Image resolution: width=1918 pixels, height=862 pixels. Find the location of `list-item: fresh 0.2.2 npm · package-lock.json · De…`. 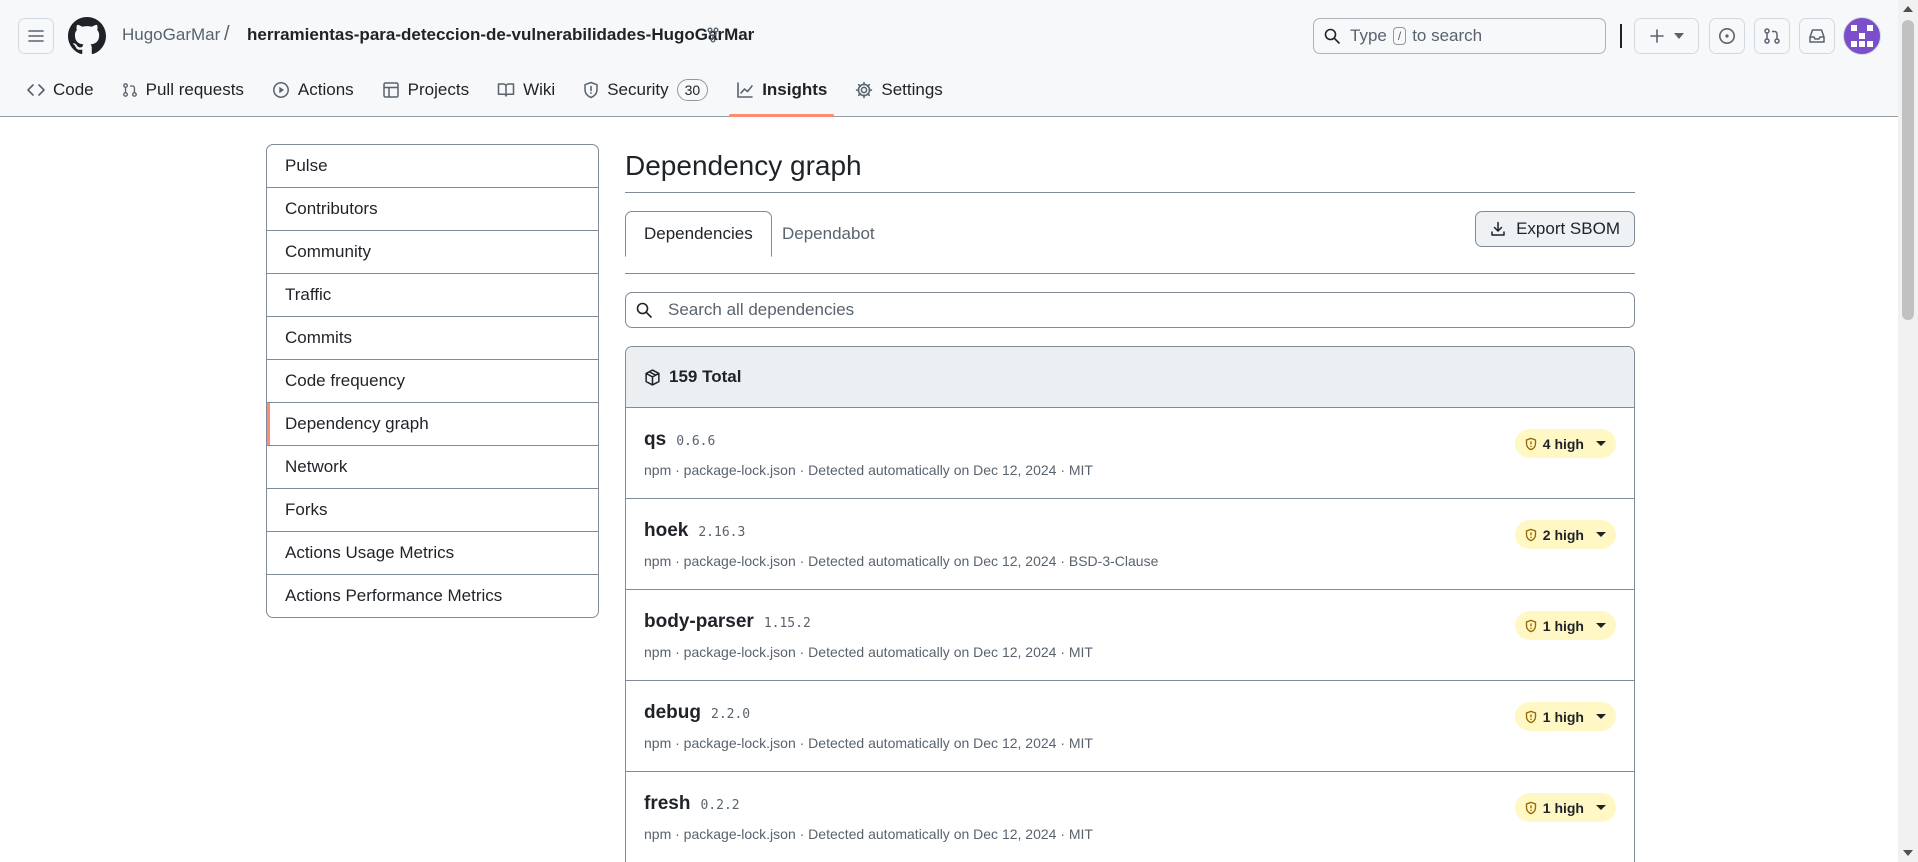

list-item: fresh 0.2.2 npm · package-lock.json · De… is located at coordinates (1130, 817).